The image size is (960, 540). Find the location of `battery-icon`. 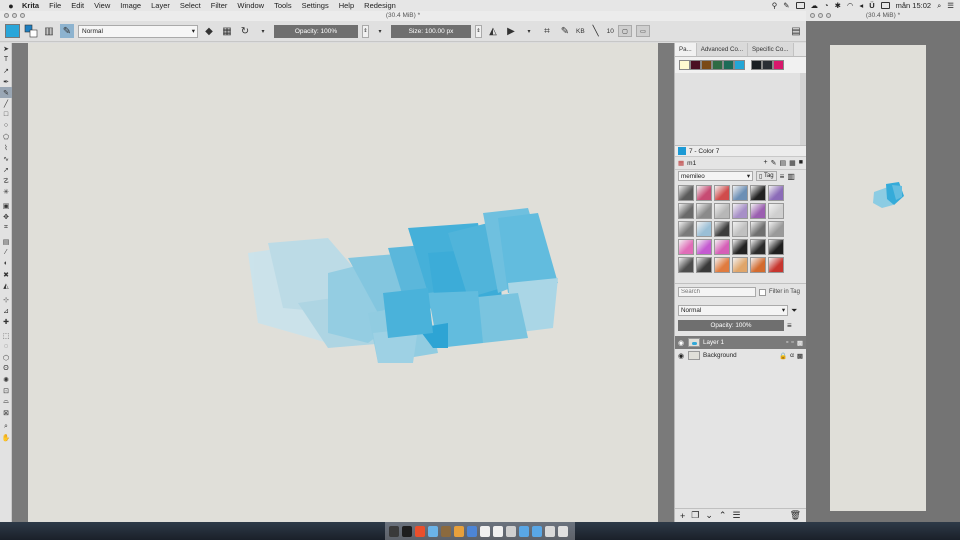

battery-icon is located at coordinates (885, 5).